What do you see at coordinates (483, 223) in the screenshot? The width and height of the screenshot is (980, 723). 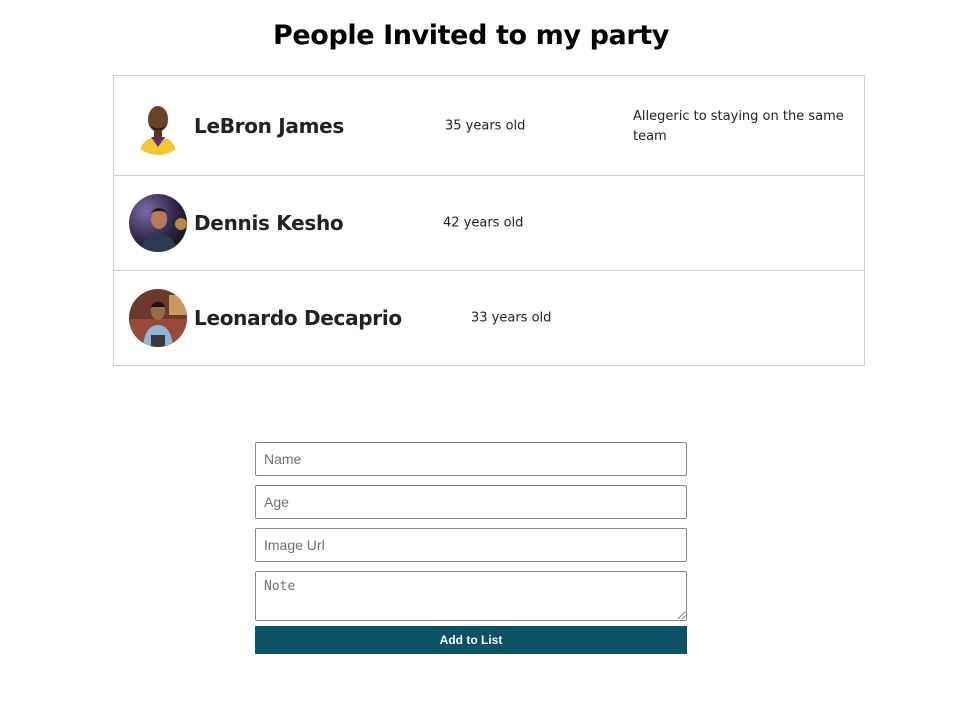 I see `guest-age: 42 years old` at bounding box center [483, 223].